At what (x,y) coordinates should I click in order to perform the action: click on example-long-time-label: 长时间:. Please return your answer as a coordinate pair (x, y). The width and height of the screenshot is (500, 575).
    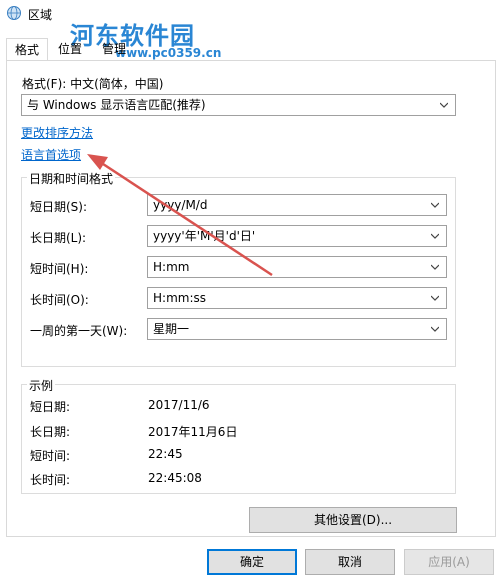
    Looking at the image, I should click on (50, 480).